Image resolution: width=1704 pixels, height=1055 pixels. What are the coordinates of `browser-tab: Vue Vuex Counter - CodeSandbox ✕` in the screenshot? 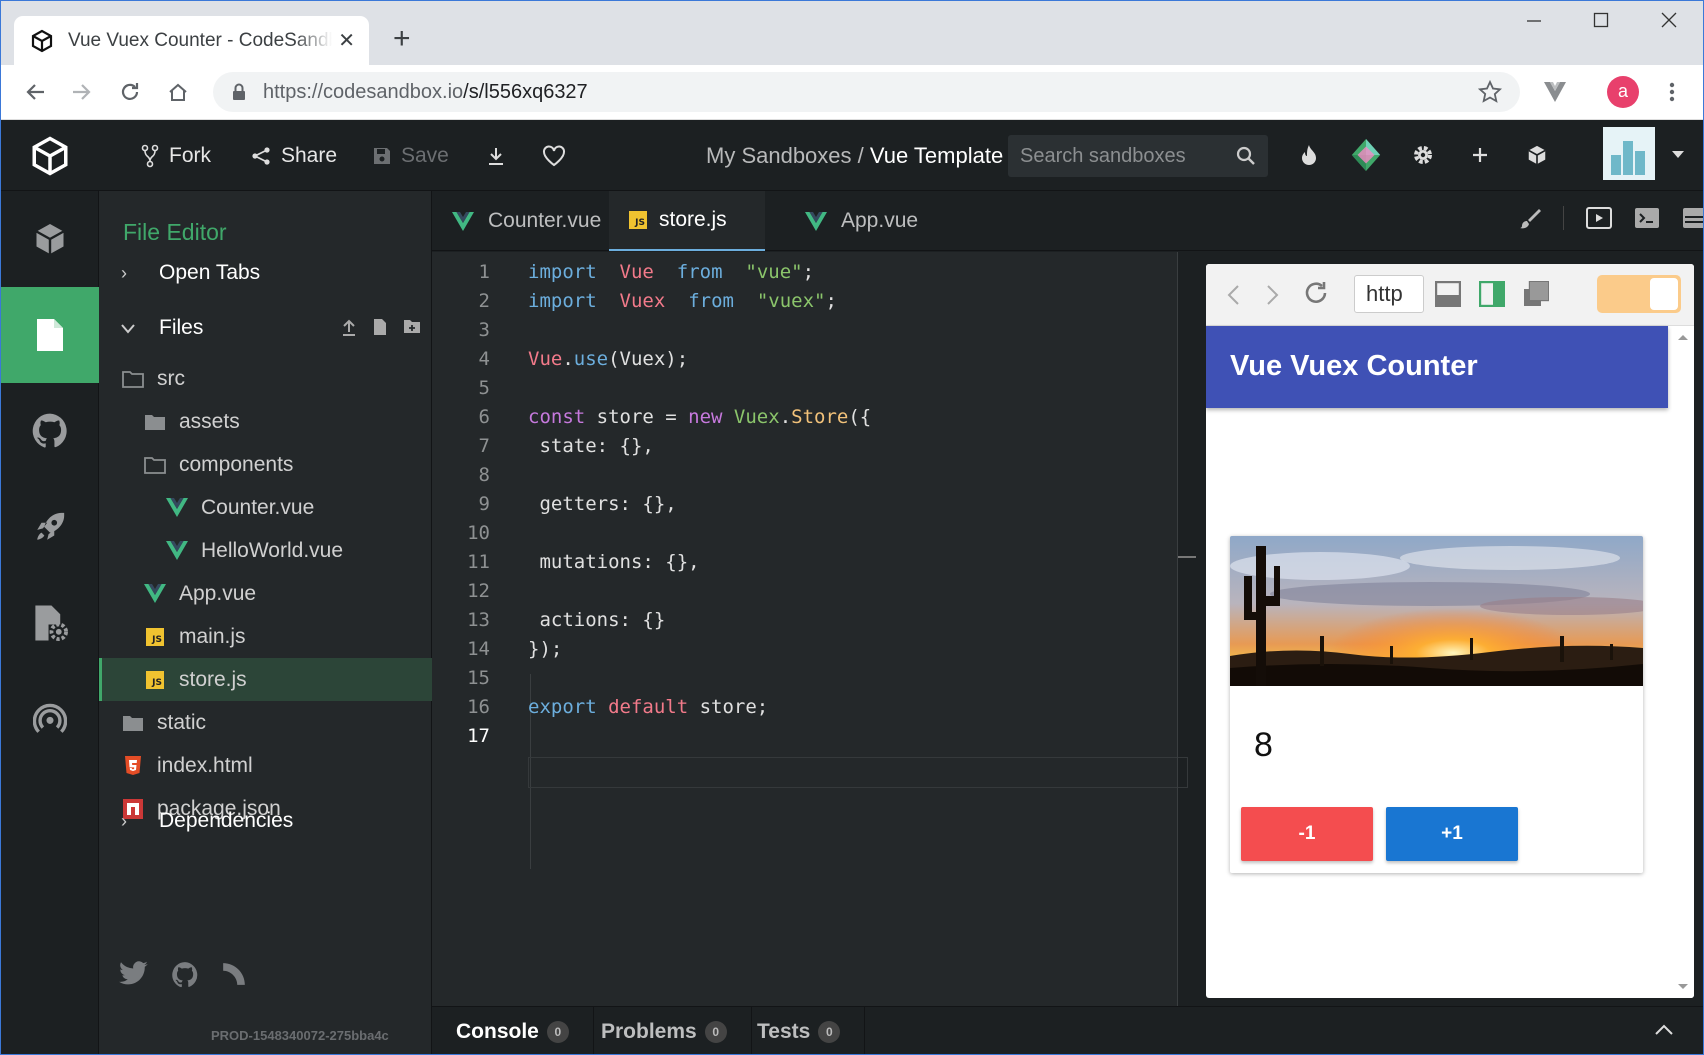 It's located at (191, 40).